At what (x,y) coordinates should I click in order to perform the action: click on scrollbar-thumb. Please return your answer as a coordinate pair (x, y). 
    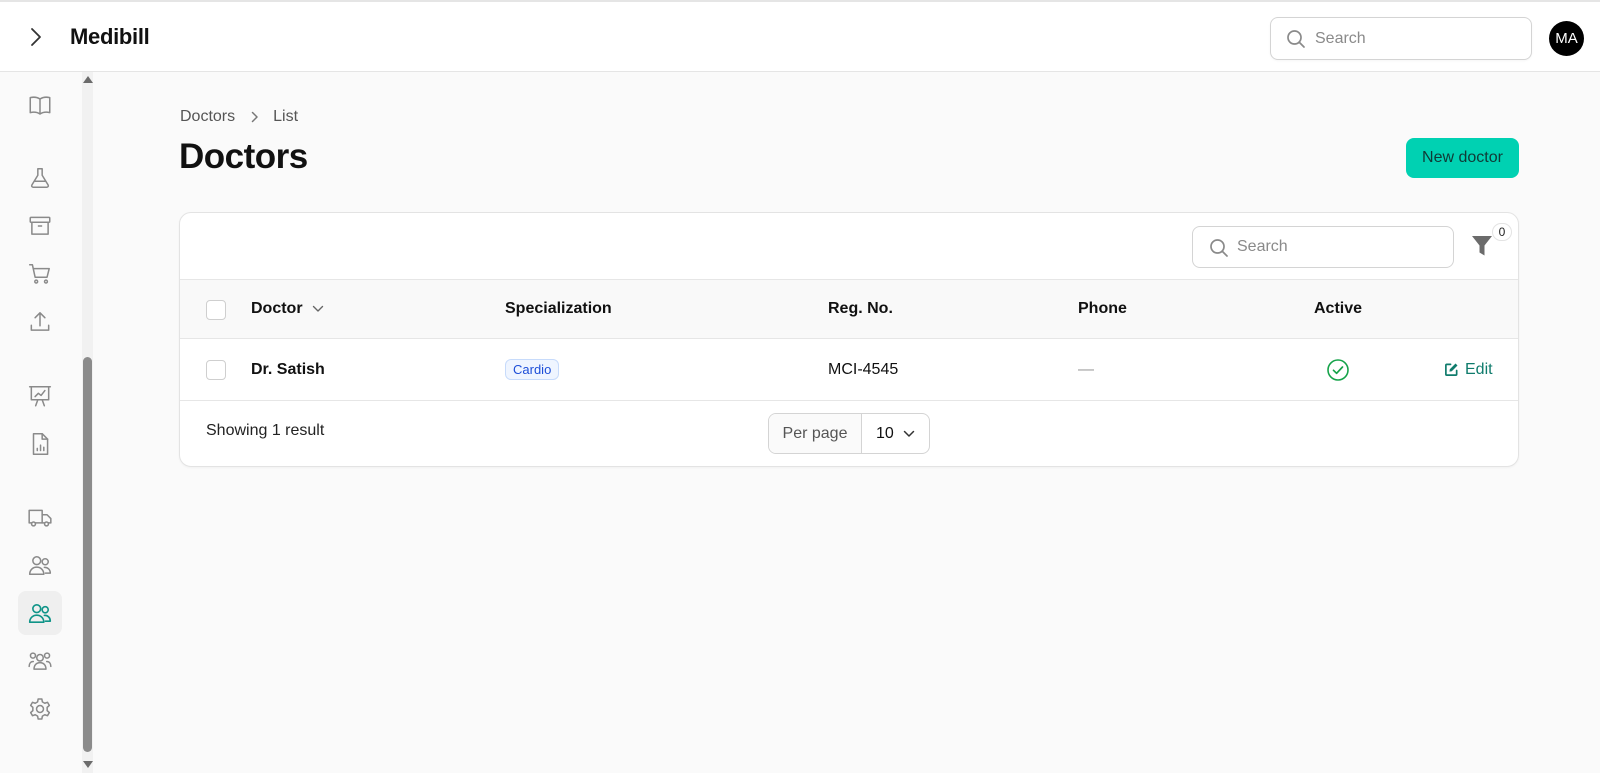
    Looking at the image, I should click on (87, 554).